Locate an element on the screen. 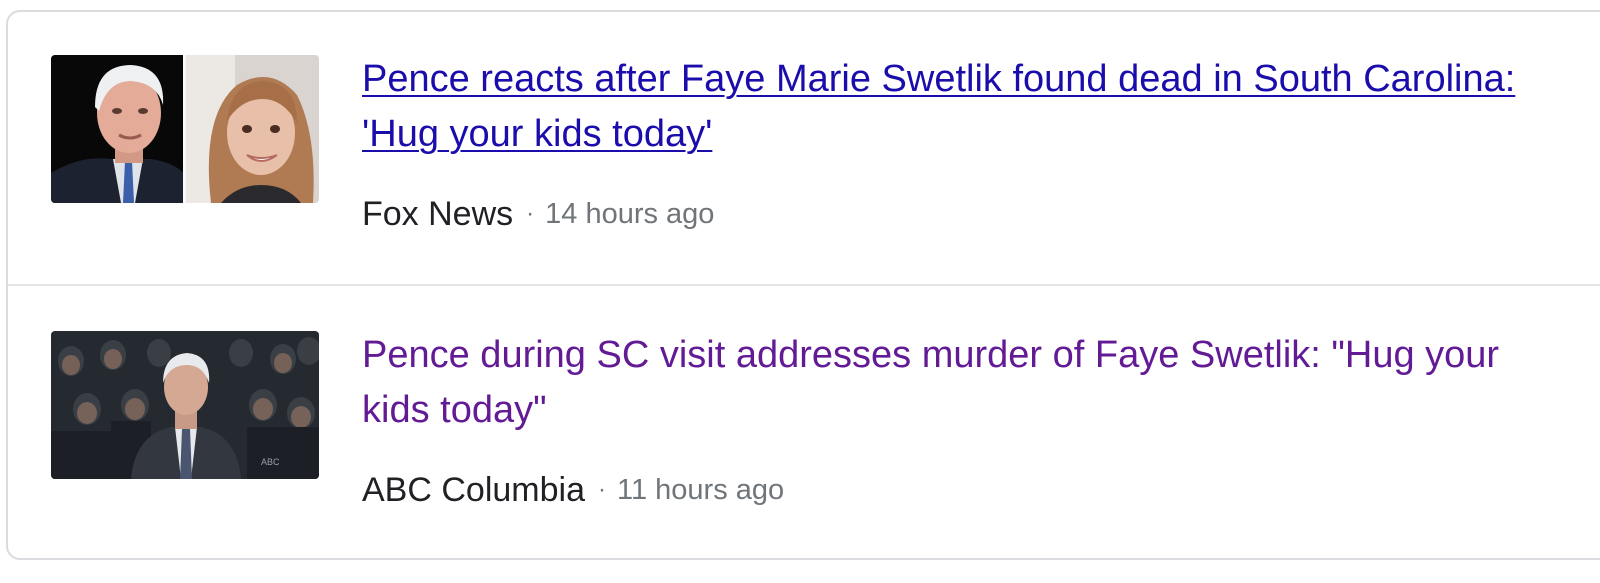 This screenshot has width=1600, height=583. svg-text: ABC is located at coordinates (270, 462).